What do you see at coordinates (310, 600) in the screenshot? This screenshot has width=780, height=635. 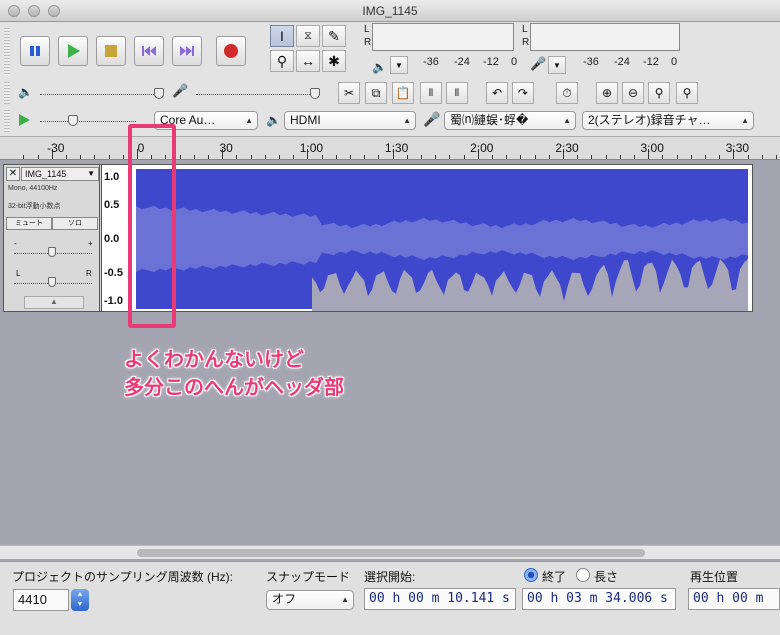 I see `snap-mode-select: オフ ▲▼` at bounding box center [310, 600].